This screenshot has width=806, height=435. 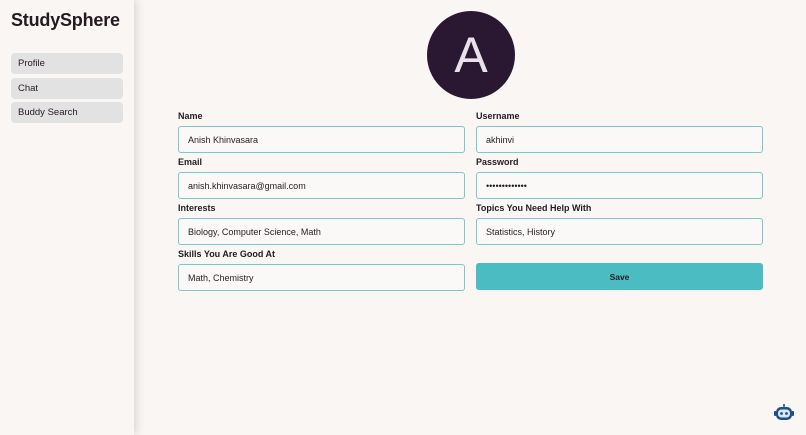 I want to click on interests-field, so click(x=321, y=231).